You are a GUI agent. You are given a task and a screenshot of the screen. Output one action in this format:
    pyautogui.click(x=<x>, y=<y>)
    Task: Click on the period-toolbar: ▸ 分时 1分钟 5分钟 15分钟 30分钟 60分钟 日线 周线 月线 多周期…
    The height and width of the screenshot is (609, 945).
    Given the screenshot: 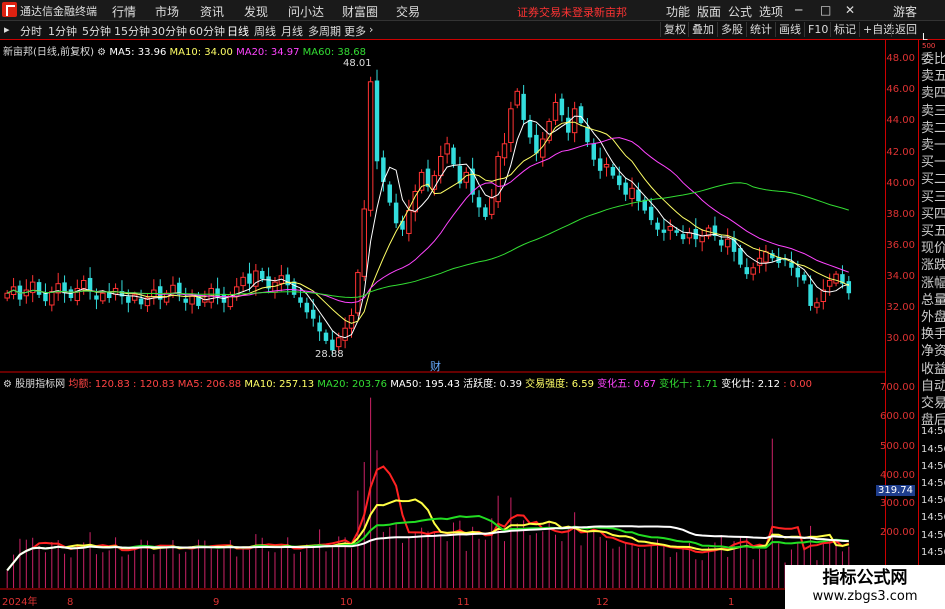 What is the action you would take?
    pyautogui.click(x=472, y=30)
    